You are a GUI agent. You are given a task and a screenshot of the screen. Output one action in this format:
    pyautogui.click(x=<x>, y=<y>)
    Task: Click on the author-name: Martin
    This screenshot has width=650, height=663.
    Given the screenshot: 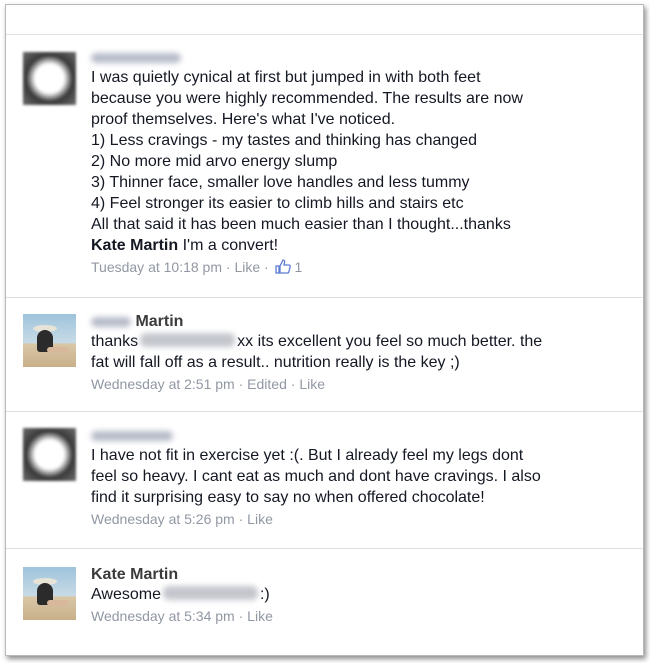 What is the action you would take?
    pyautogui.click(x=159, y=321)
    